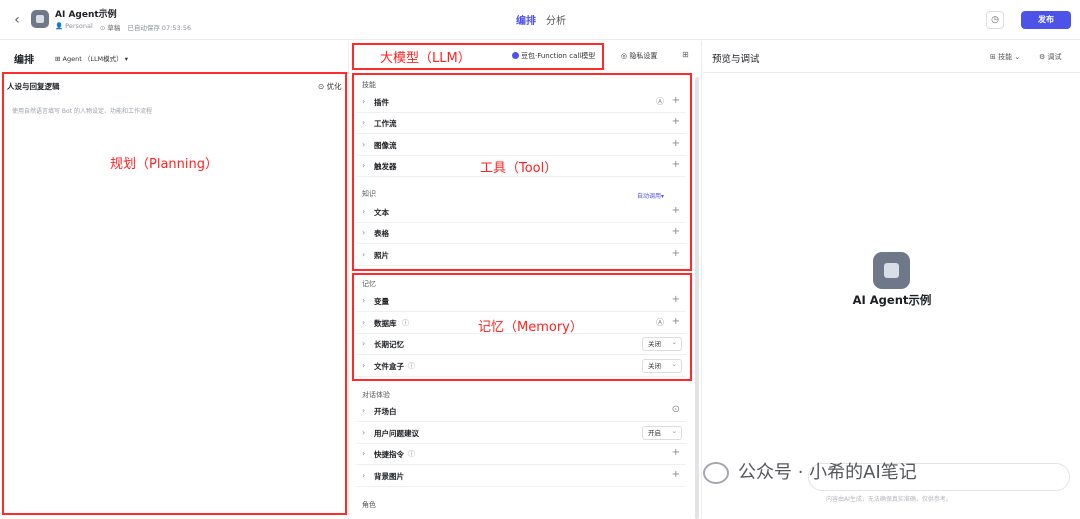 This screenshot has width=1080, height=519. What do you see at coordinates (662, 365) in the screenshot?
I see `filebox-select: 关闭` at bounding box center [662, 365].